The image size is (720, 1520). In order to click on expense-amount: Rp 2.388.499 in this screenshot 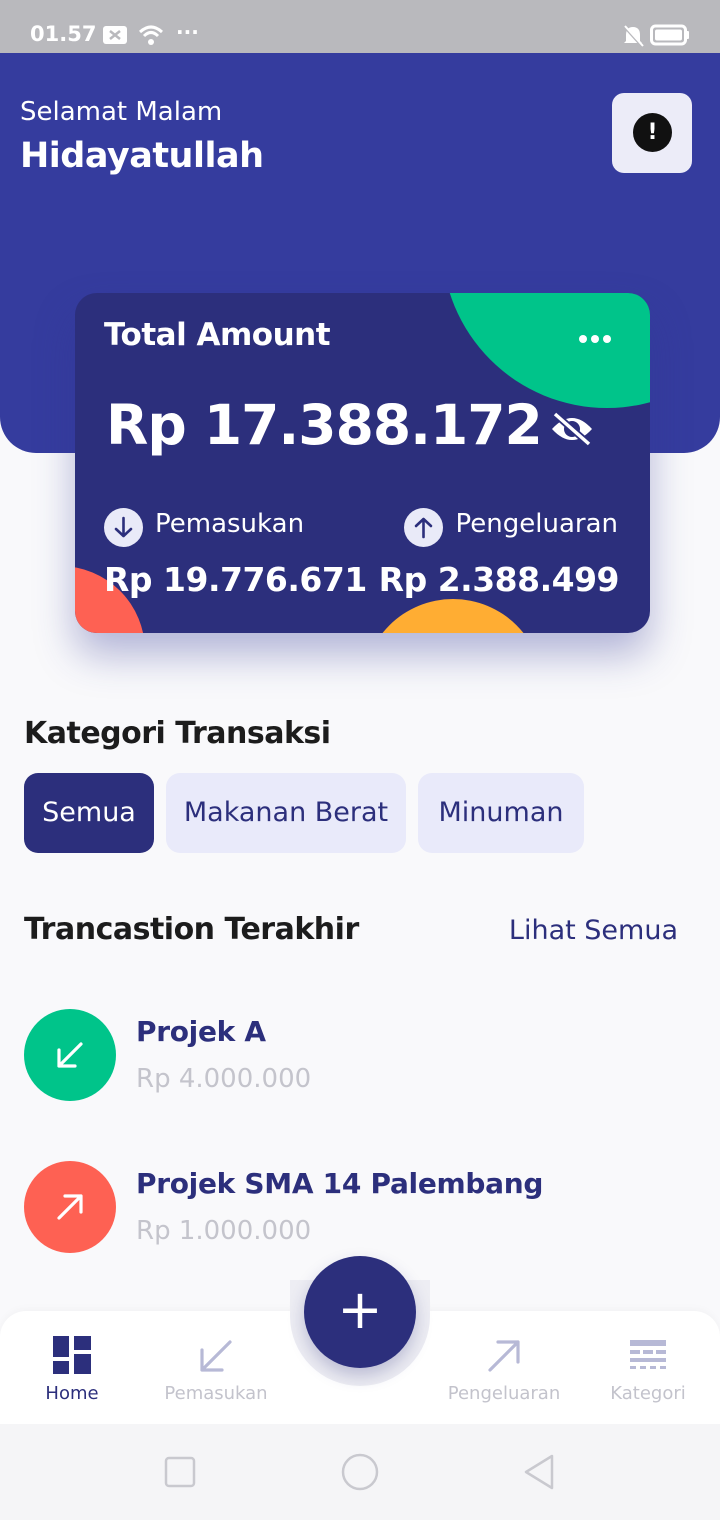, I will do `click(499, 579)`.